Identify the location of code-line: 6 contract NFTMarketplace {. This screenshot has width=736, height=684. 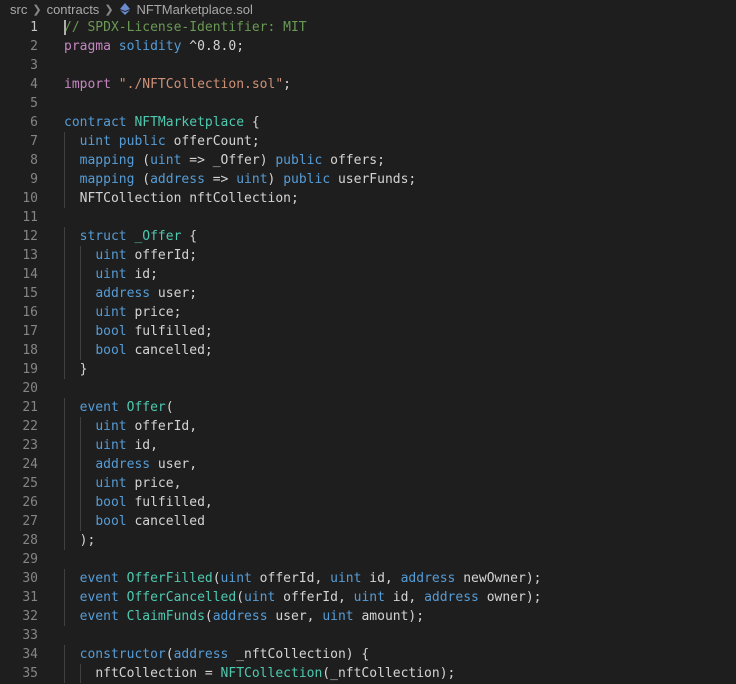
(368, 122).